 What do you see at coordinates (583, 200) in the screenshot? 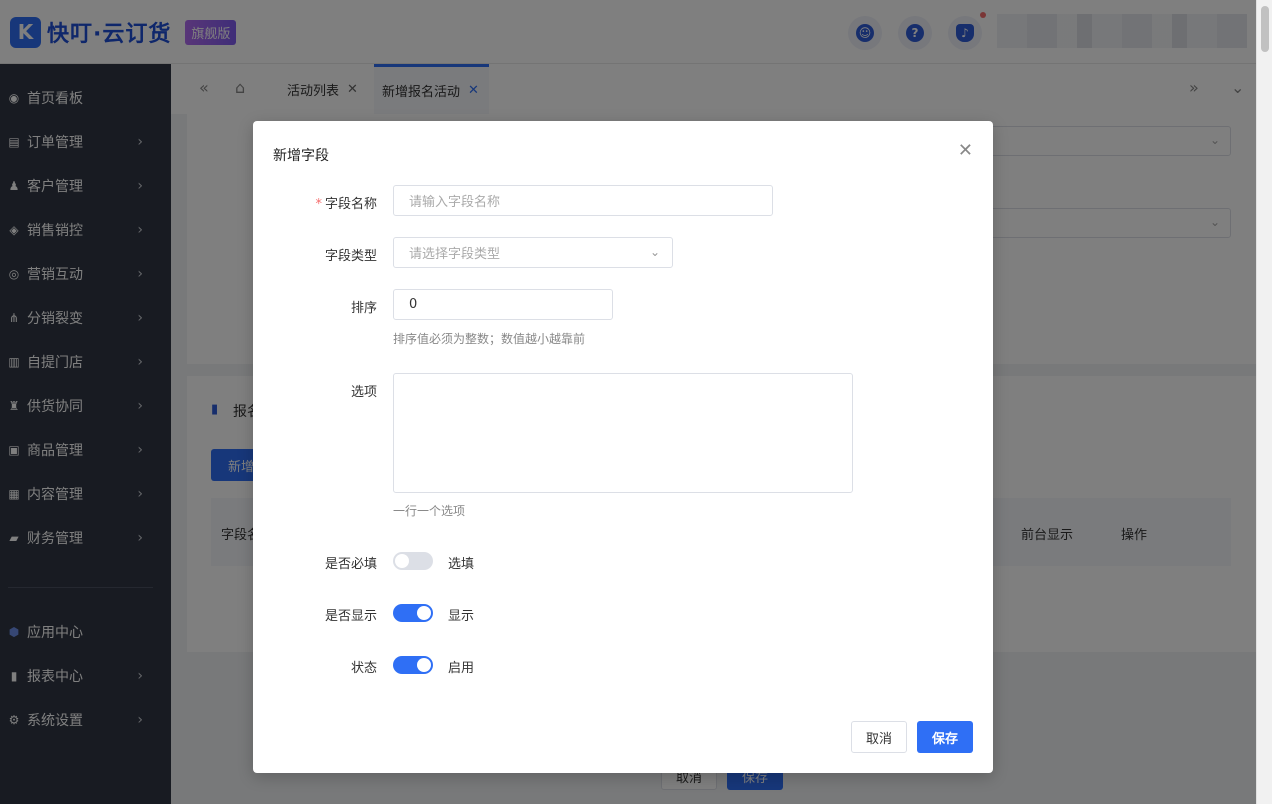
I see `field-name-input: 请输入字段名称` at bounding box center [583, 200].